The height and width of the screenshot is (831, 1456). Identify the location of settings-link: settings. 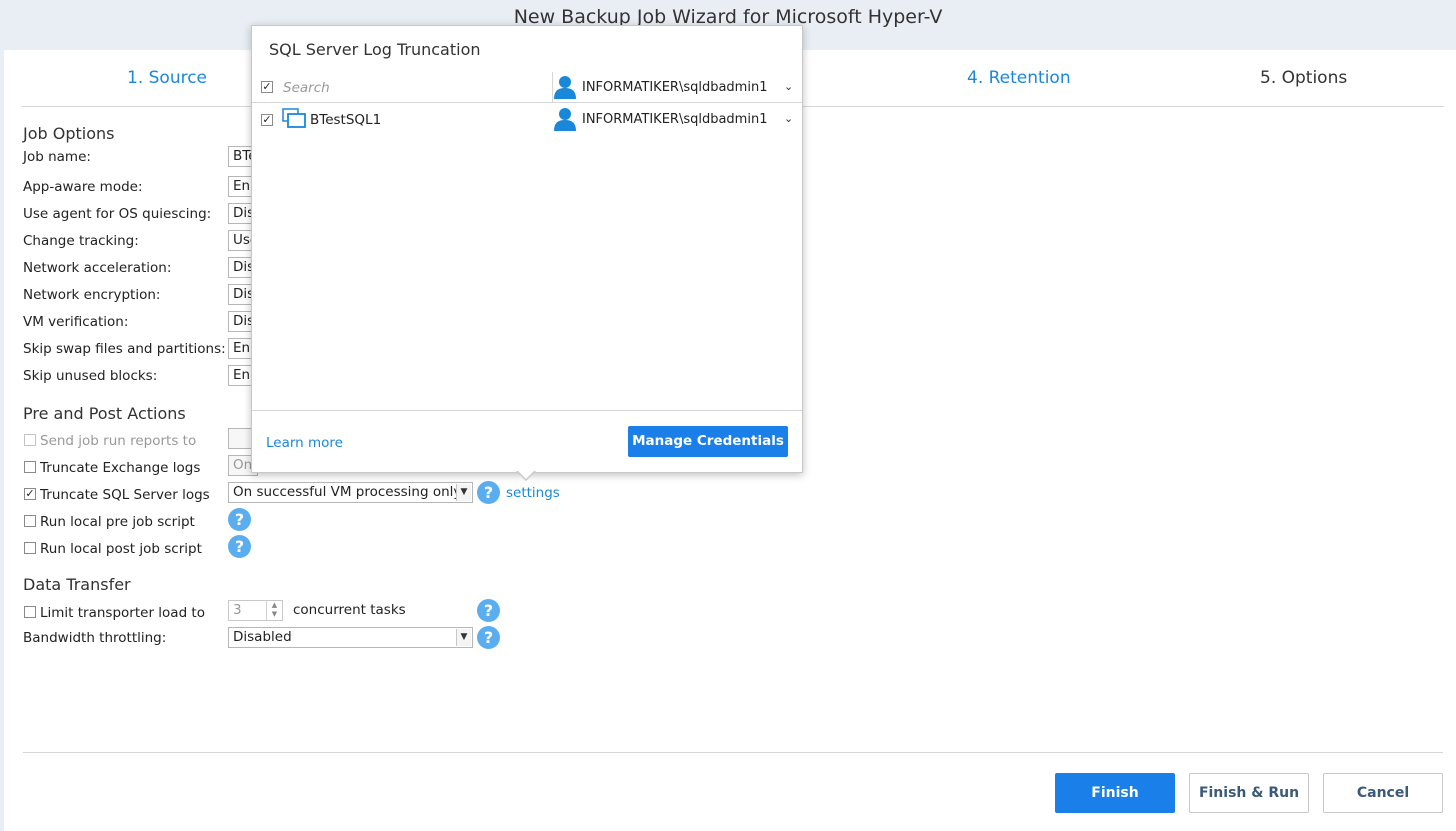
(533, 493).